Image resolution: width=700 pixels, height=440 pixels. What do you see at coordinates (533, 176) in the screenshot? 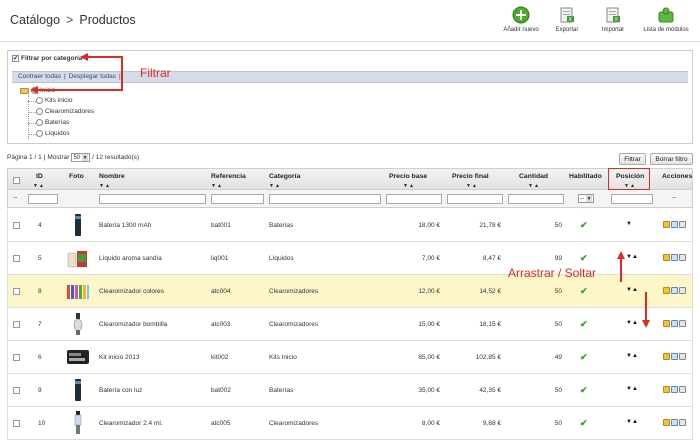
I see `header-quantity: Cantidad` at bounding box center [533, 176].